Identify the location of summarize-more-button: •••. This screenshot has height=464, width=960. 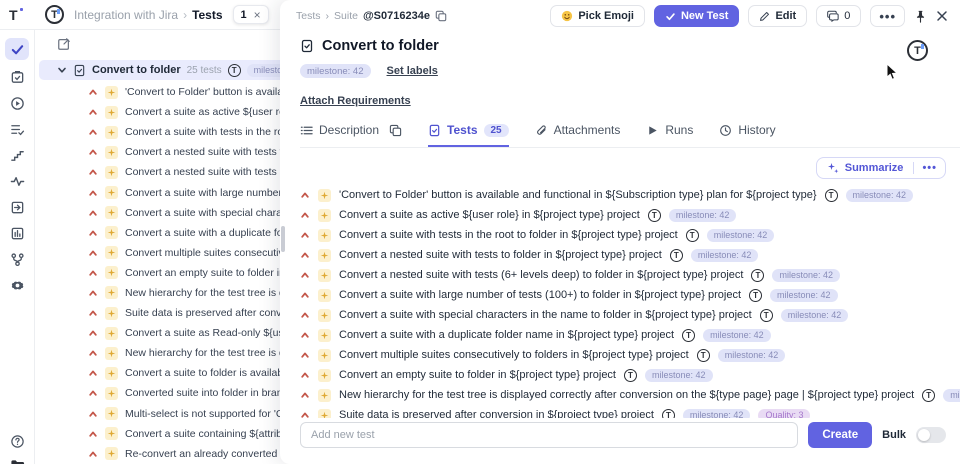
(929, 168).